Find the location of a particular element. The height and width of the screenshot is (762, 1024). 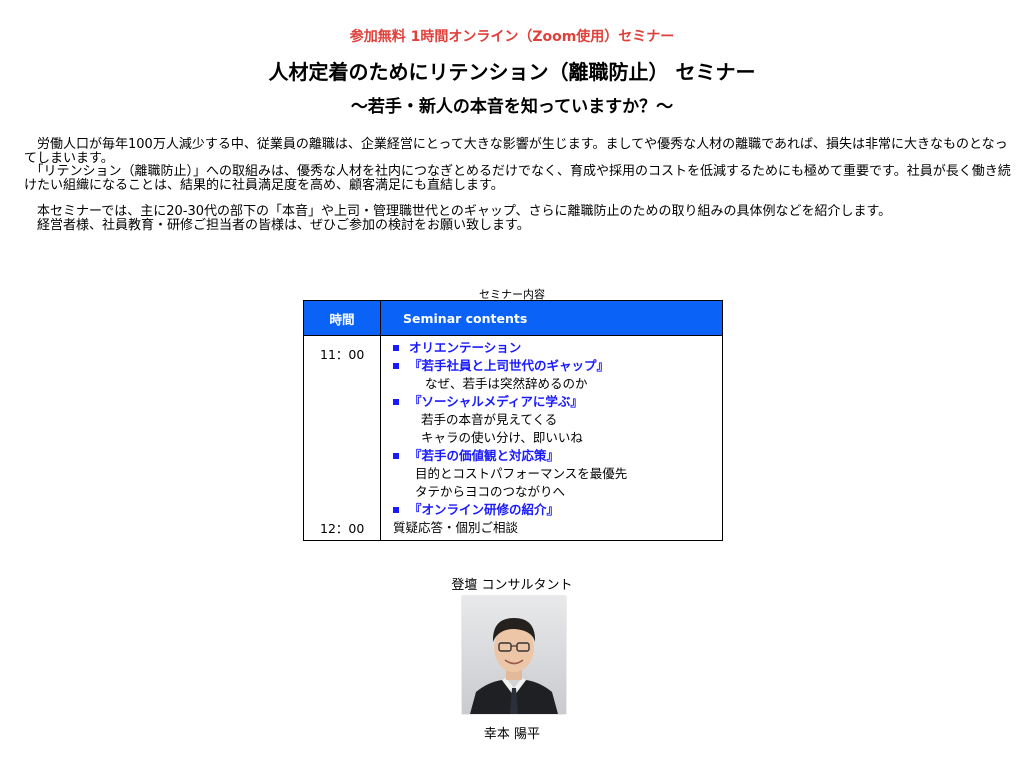

consultant-name: 幸本 陽平 is located at coordinates (512, 734).